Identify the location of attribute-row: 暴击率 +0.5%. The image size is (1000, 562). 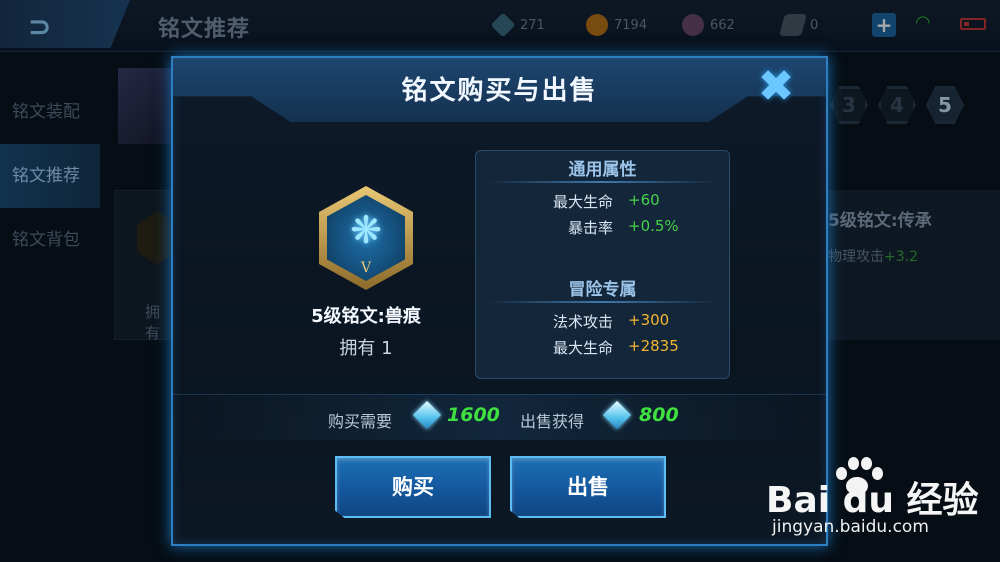
(602, 229).